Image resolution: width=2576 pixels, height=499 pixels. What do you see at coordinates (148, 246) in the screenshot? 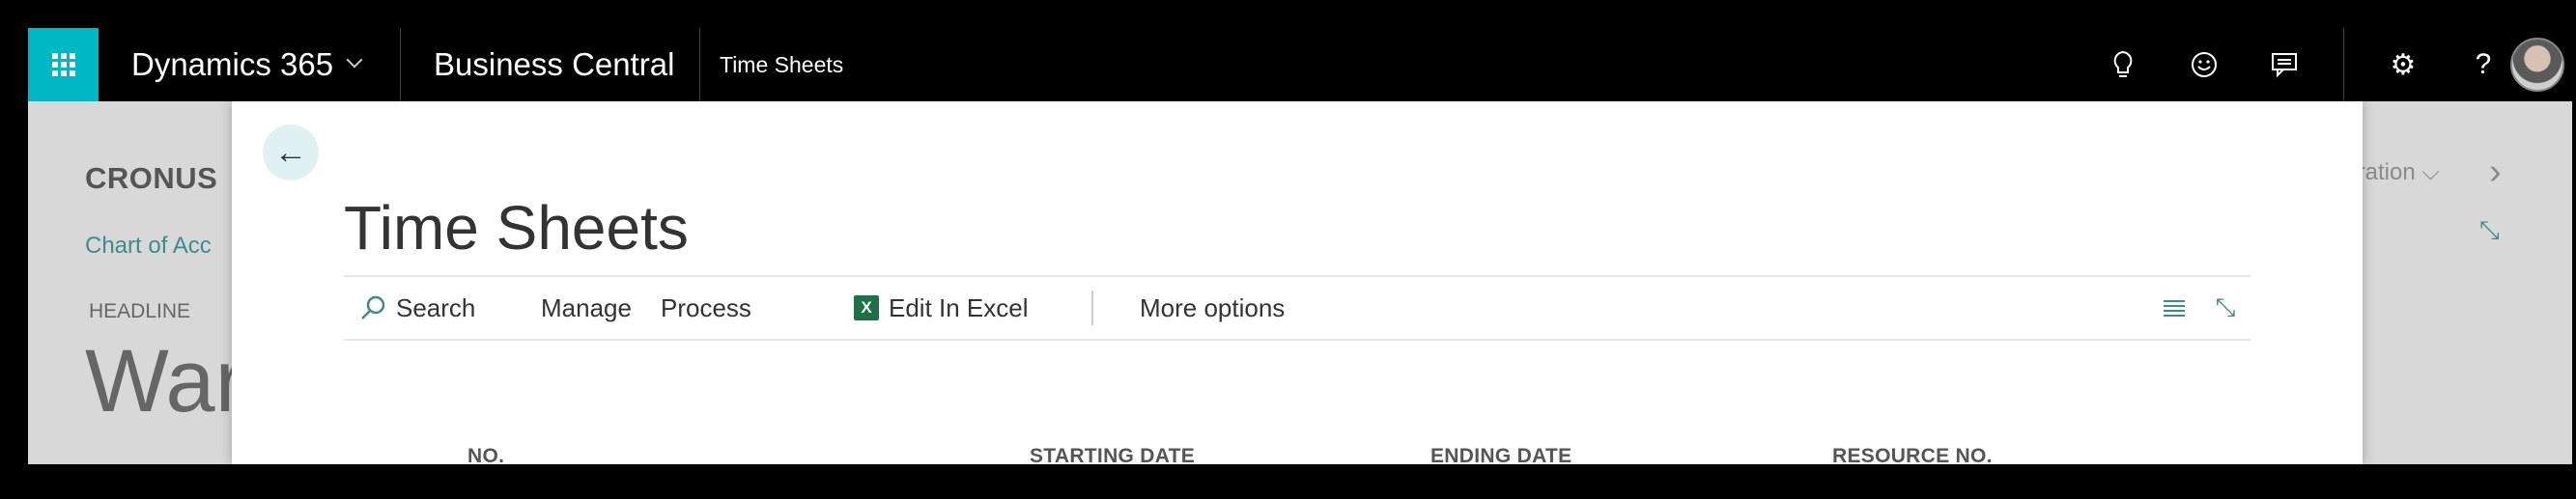
I see `chart-of-accounts-link: Chart of Acc` at bounding box center [148, 246].